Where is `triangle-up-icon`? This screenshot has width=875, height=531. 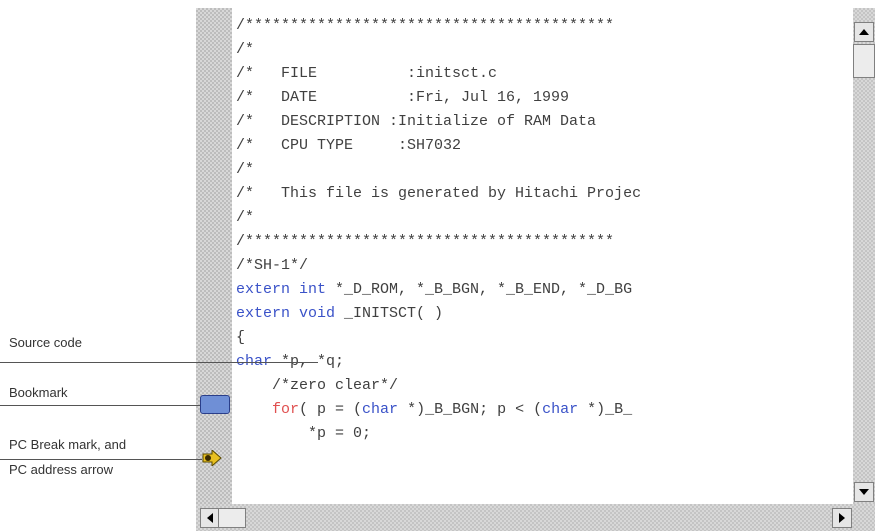
triangle-up-icon is located at coordinates (864, 32).